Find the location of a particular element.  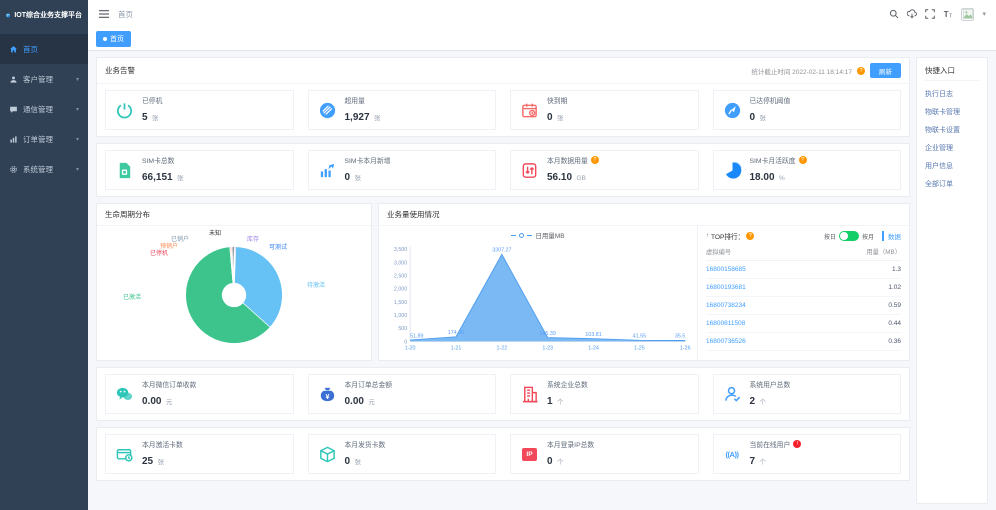

breadcrumb: 首页 is located at coordinates (125, 14).